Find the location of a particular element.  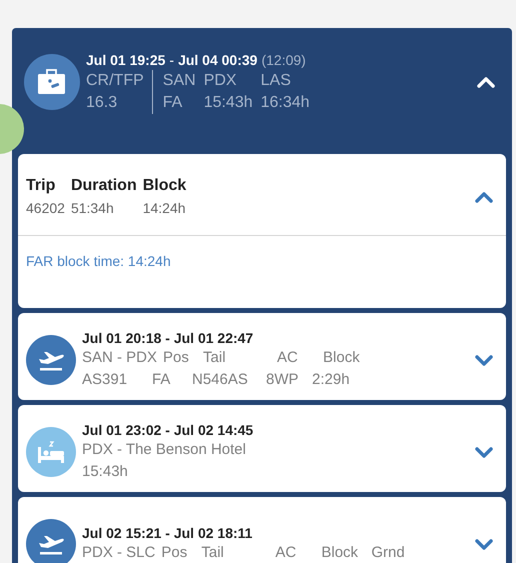

trip-column-value: 46202 is located at coordinates (45, 208).